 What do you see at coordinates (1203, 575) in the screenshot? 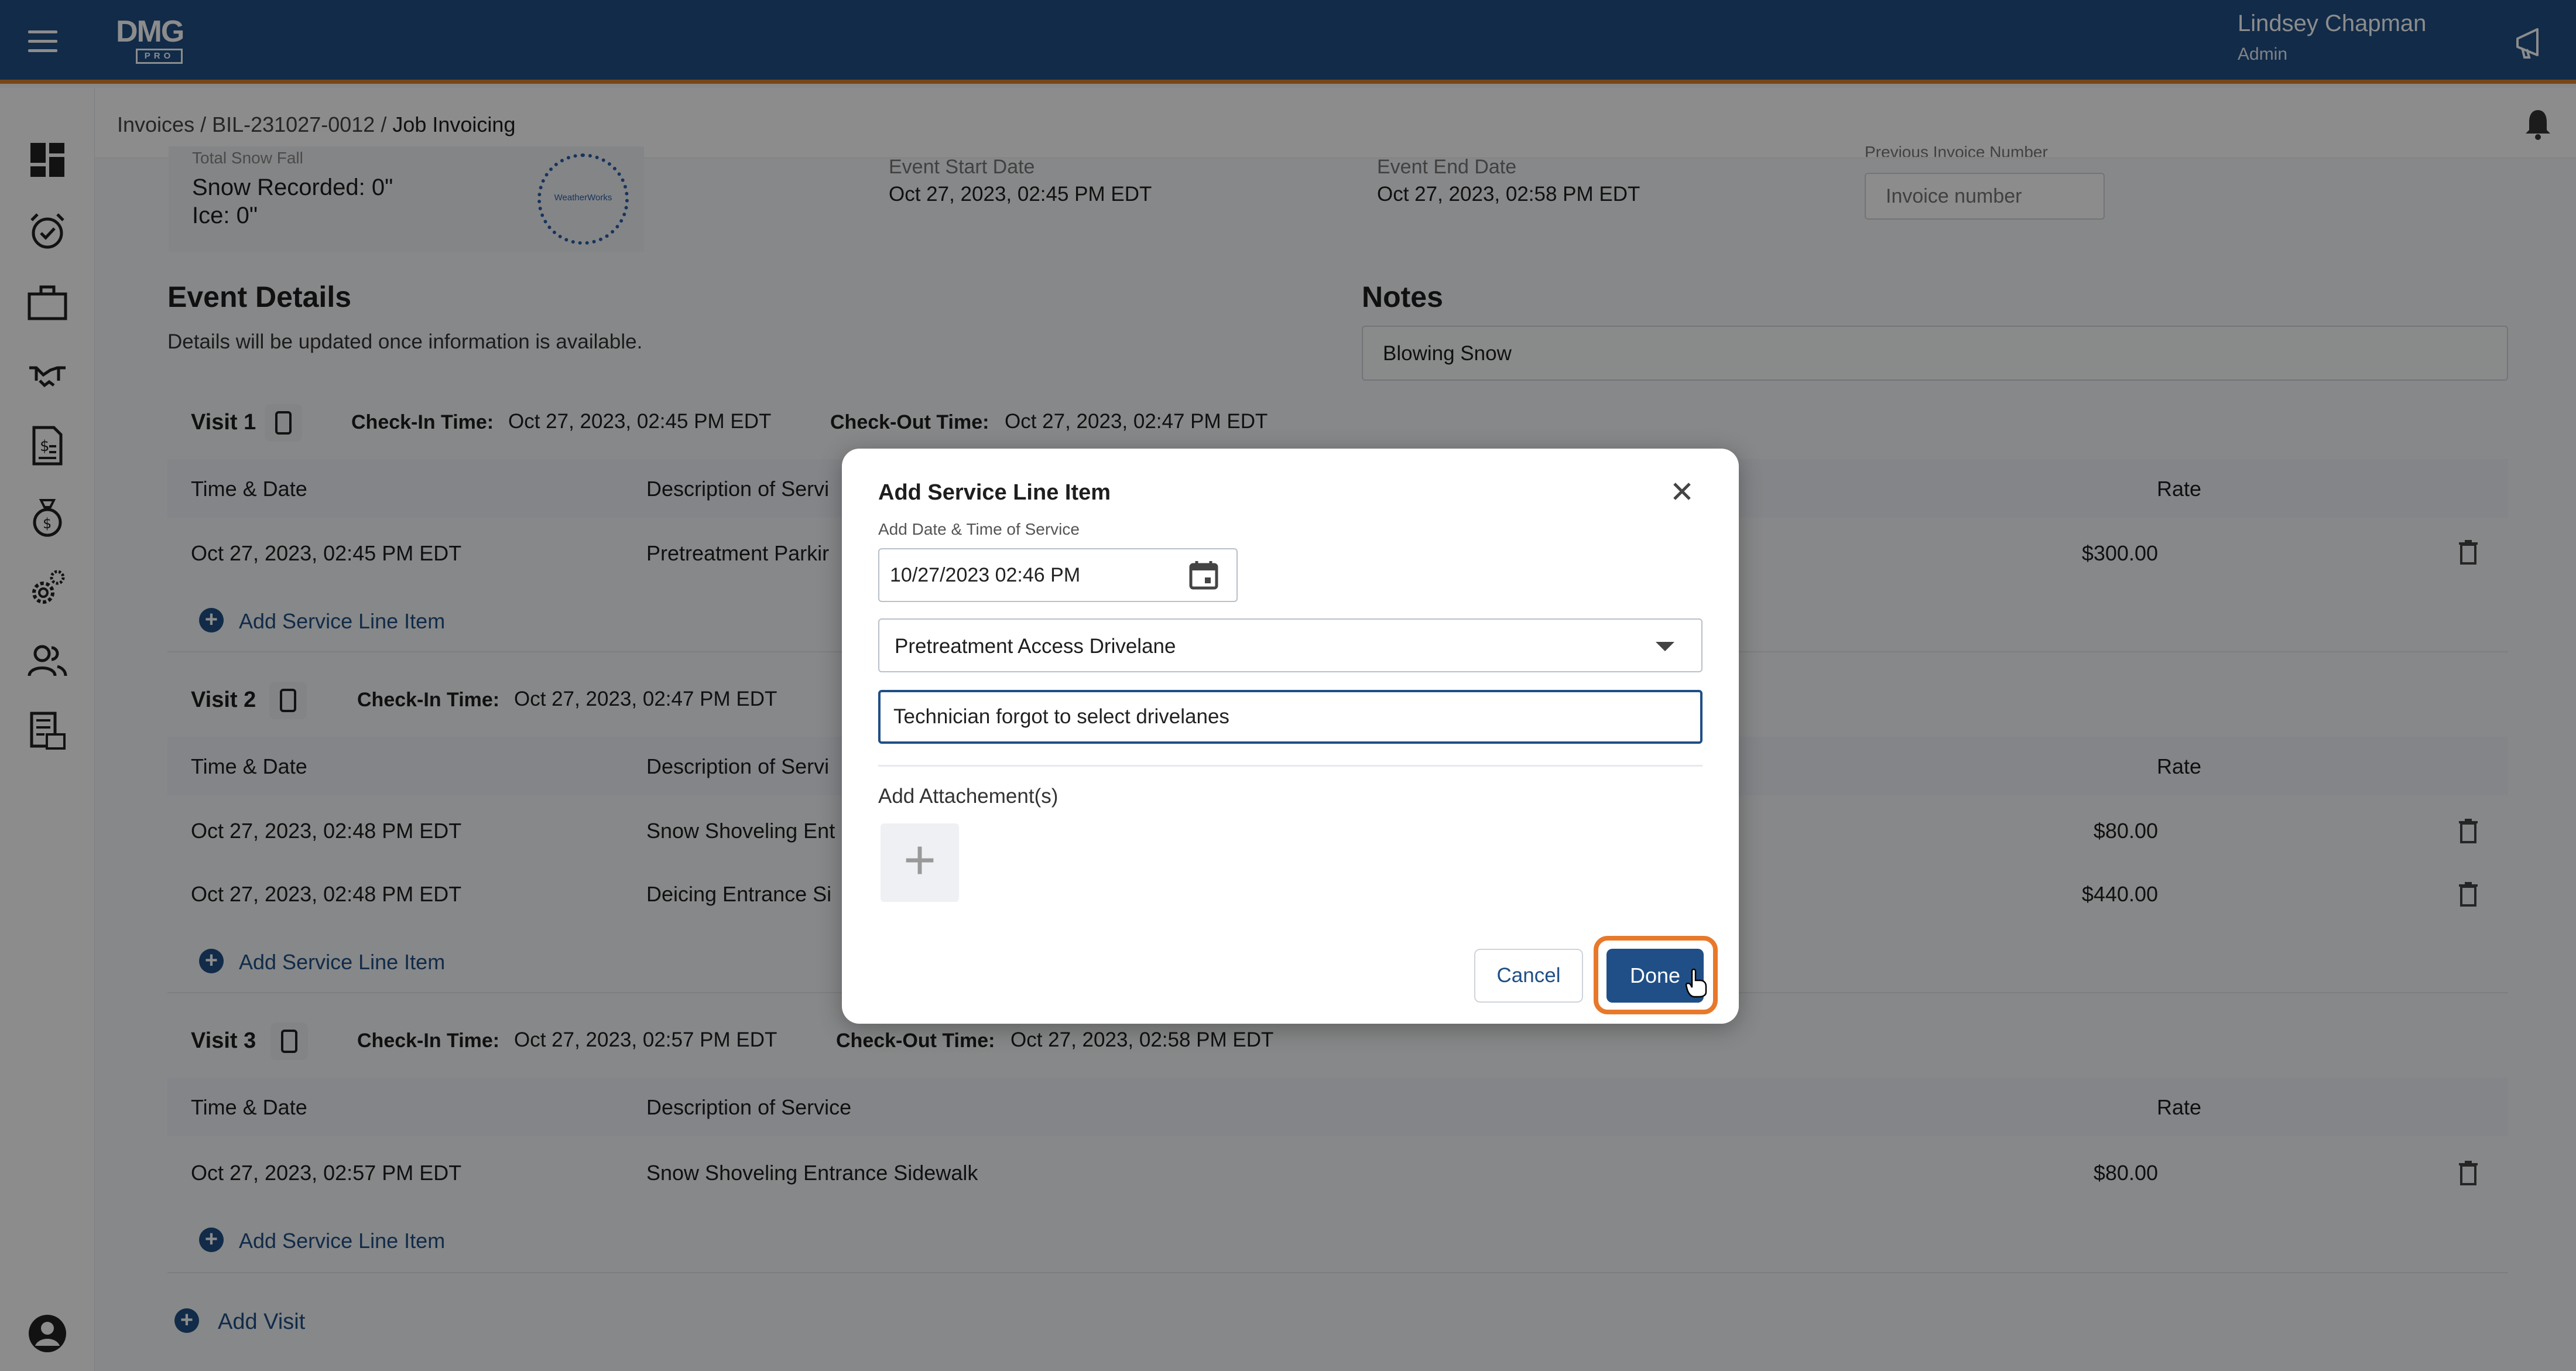
I see `calendar-icon` at bounding box center [1203, 575].